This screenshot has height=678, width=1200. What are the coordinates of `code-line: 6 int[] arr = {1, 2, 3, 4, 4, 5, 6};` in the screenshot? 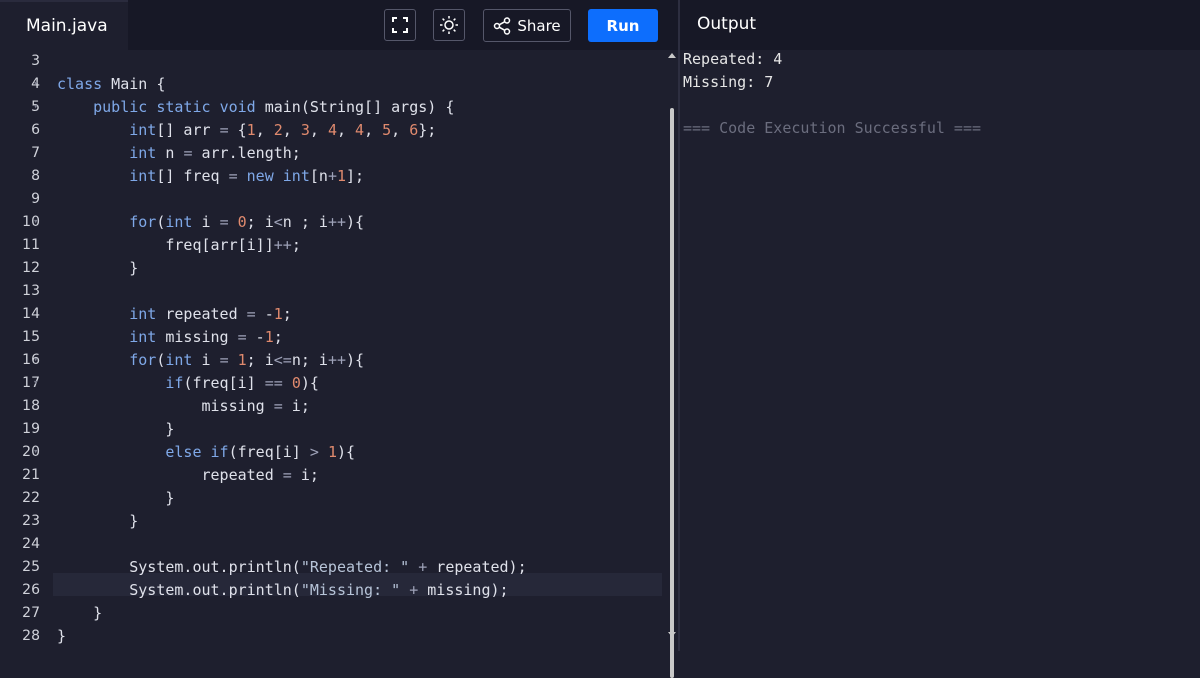 It's located at (332, 130).